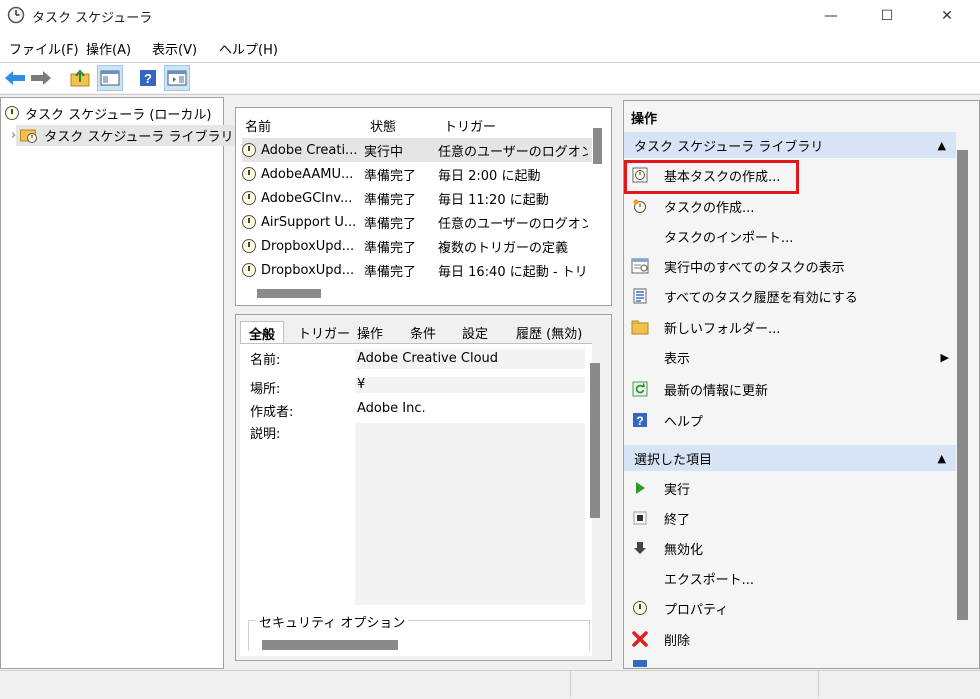  I want to click on properties-label: プロパティ, so click(696, 610).